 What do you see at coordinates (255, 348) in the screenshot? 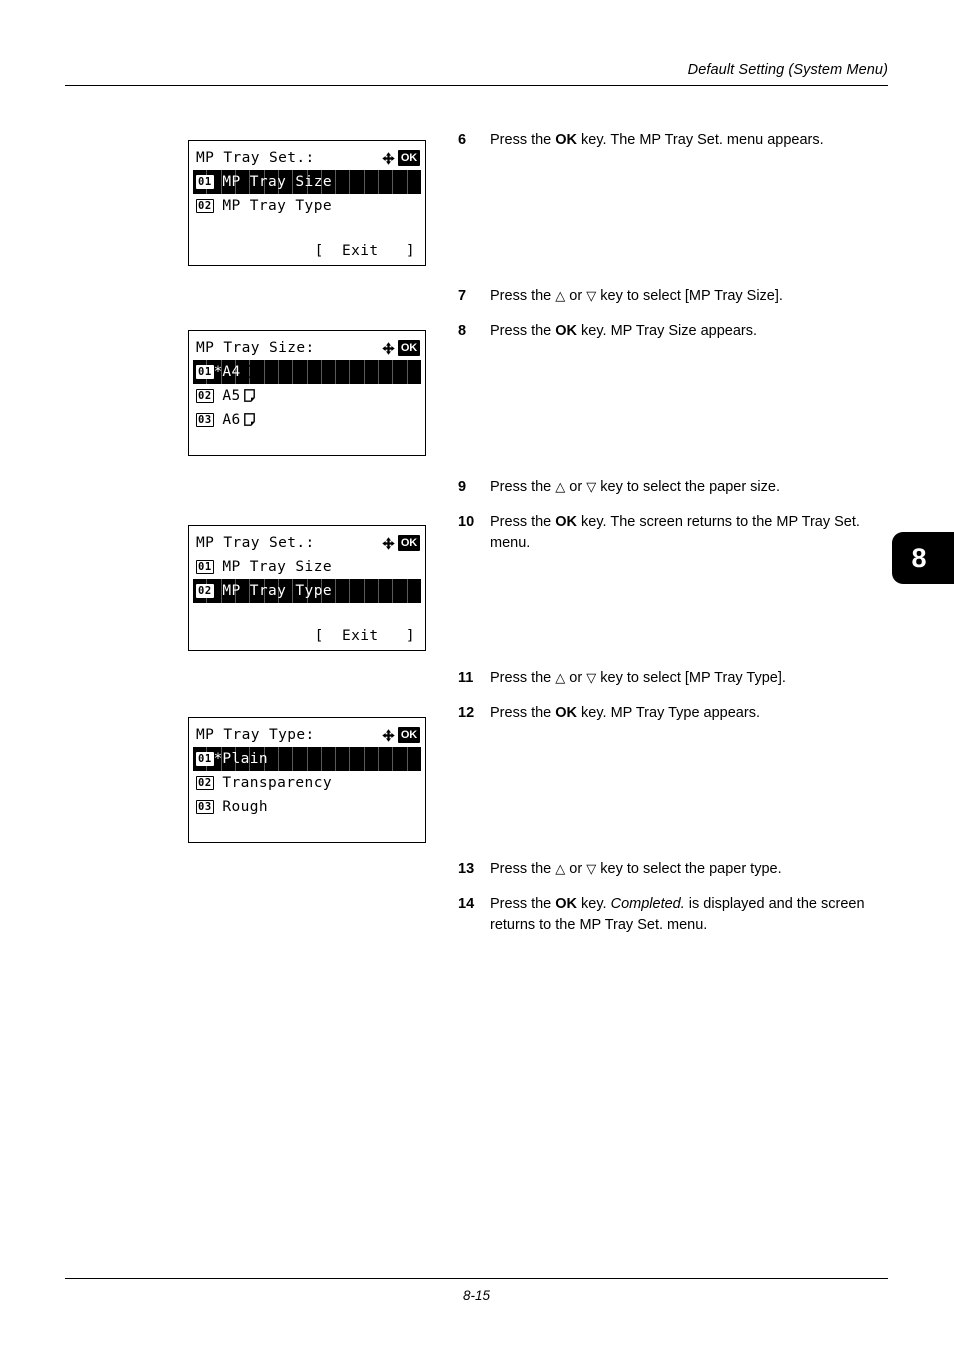
I see `lcd-screen-title: MP Tray Size:` at bounding box center [255, 348].